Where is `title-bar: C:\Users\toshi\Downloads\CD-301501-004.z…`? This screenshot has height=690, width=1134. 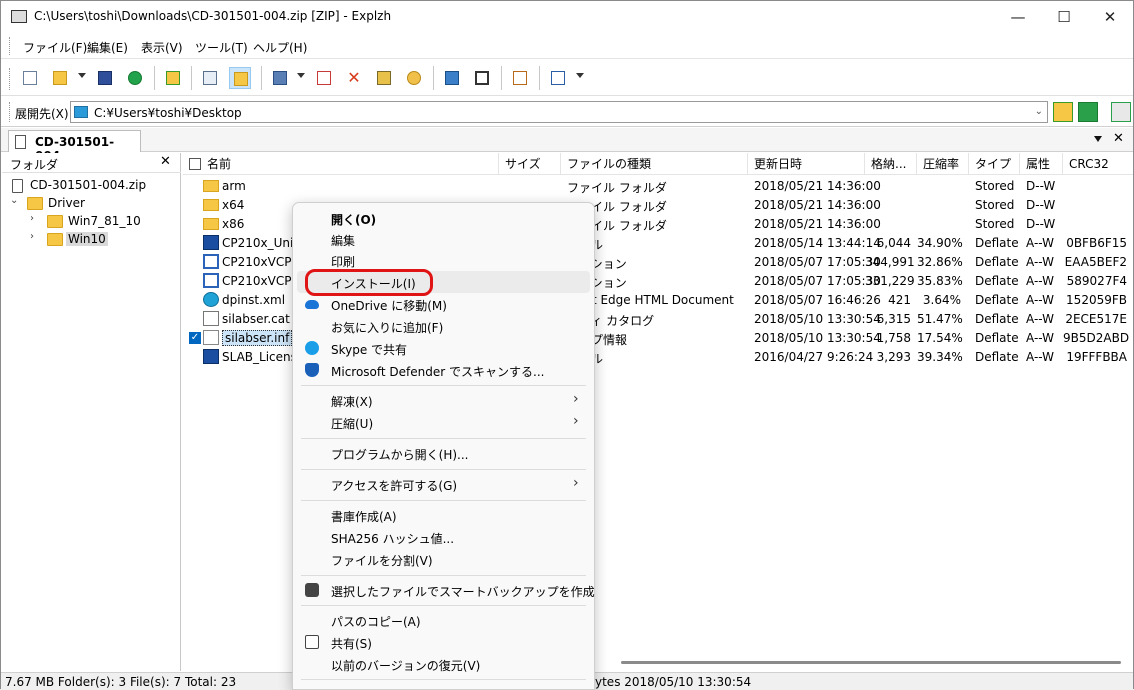
title-bar: C:\Users\toshi\Downloads\CD-301501-004.z… is located at coordinates (567, 17).